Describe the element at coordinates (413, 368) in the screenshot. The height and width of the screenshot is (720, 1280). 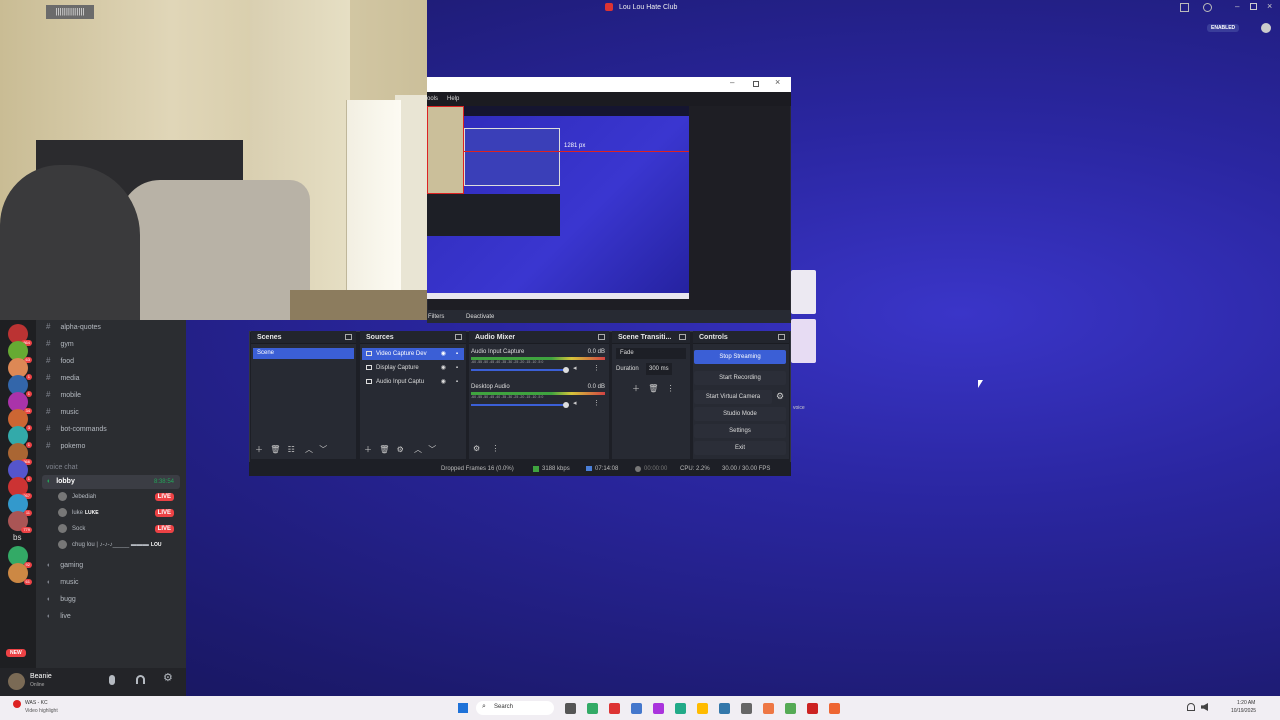
I see `source-item: Display Capture ◉ ▪` at that location.